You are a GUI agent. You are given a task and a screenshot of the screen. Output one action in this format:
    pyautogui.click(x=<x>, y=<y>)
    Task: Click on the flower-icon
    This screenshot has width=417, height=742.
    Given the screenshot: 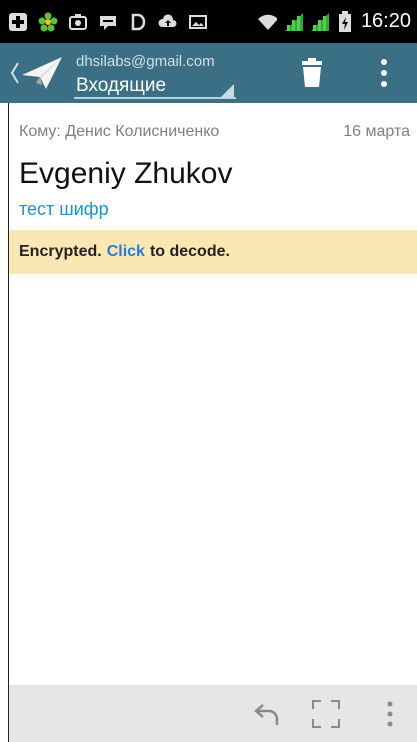 What is the action you would take?
    pyautogui.click(x=48, y=22)
    